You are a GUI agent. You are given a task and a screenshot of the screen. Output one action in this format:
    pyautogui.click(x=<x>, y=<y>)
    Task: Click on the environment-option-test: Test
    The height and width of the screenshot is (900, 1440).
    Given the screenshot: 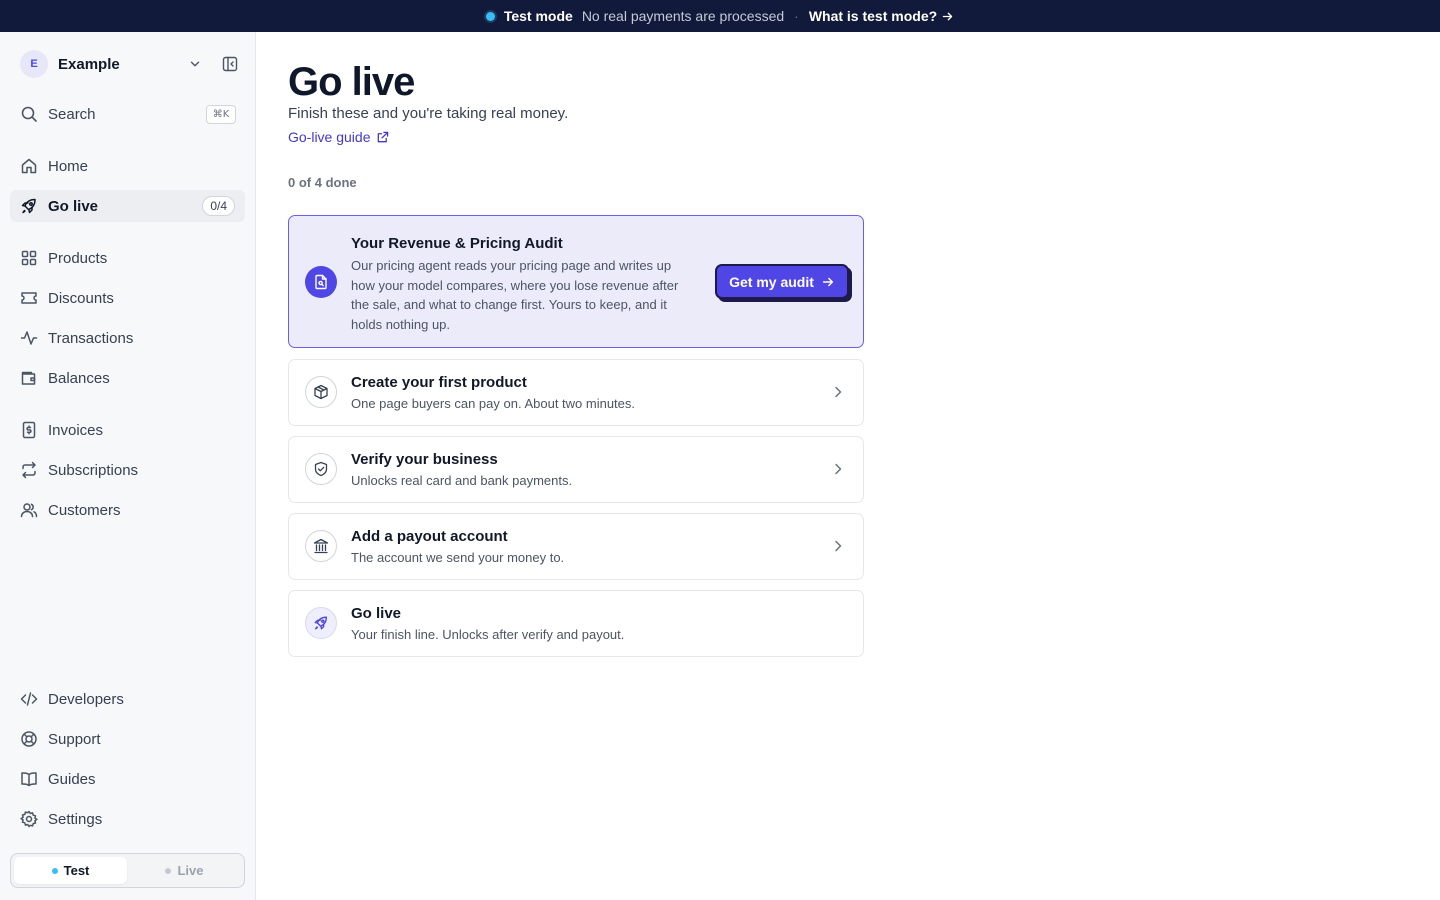 What is the action you would take?
    pyautogui.click(x=70, y=870)
    